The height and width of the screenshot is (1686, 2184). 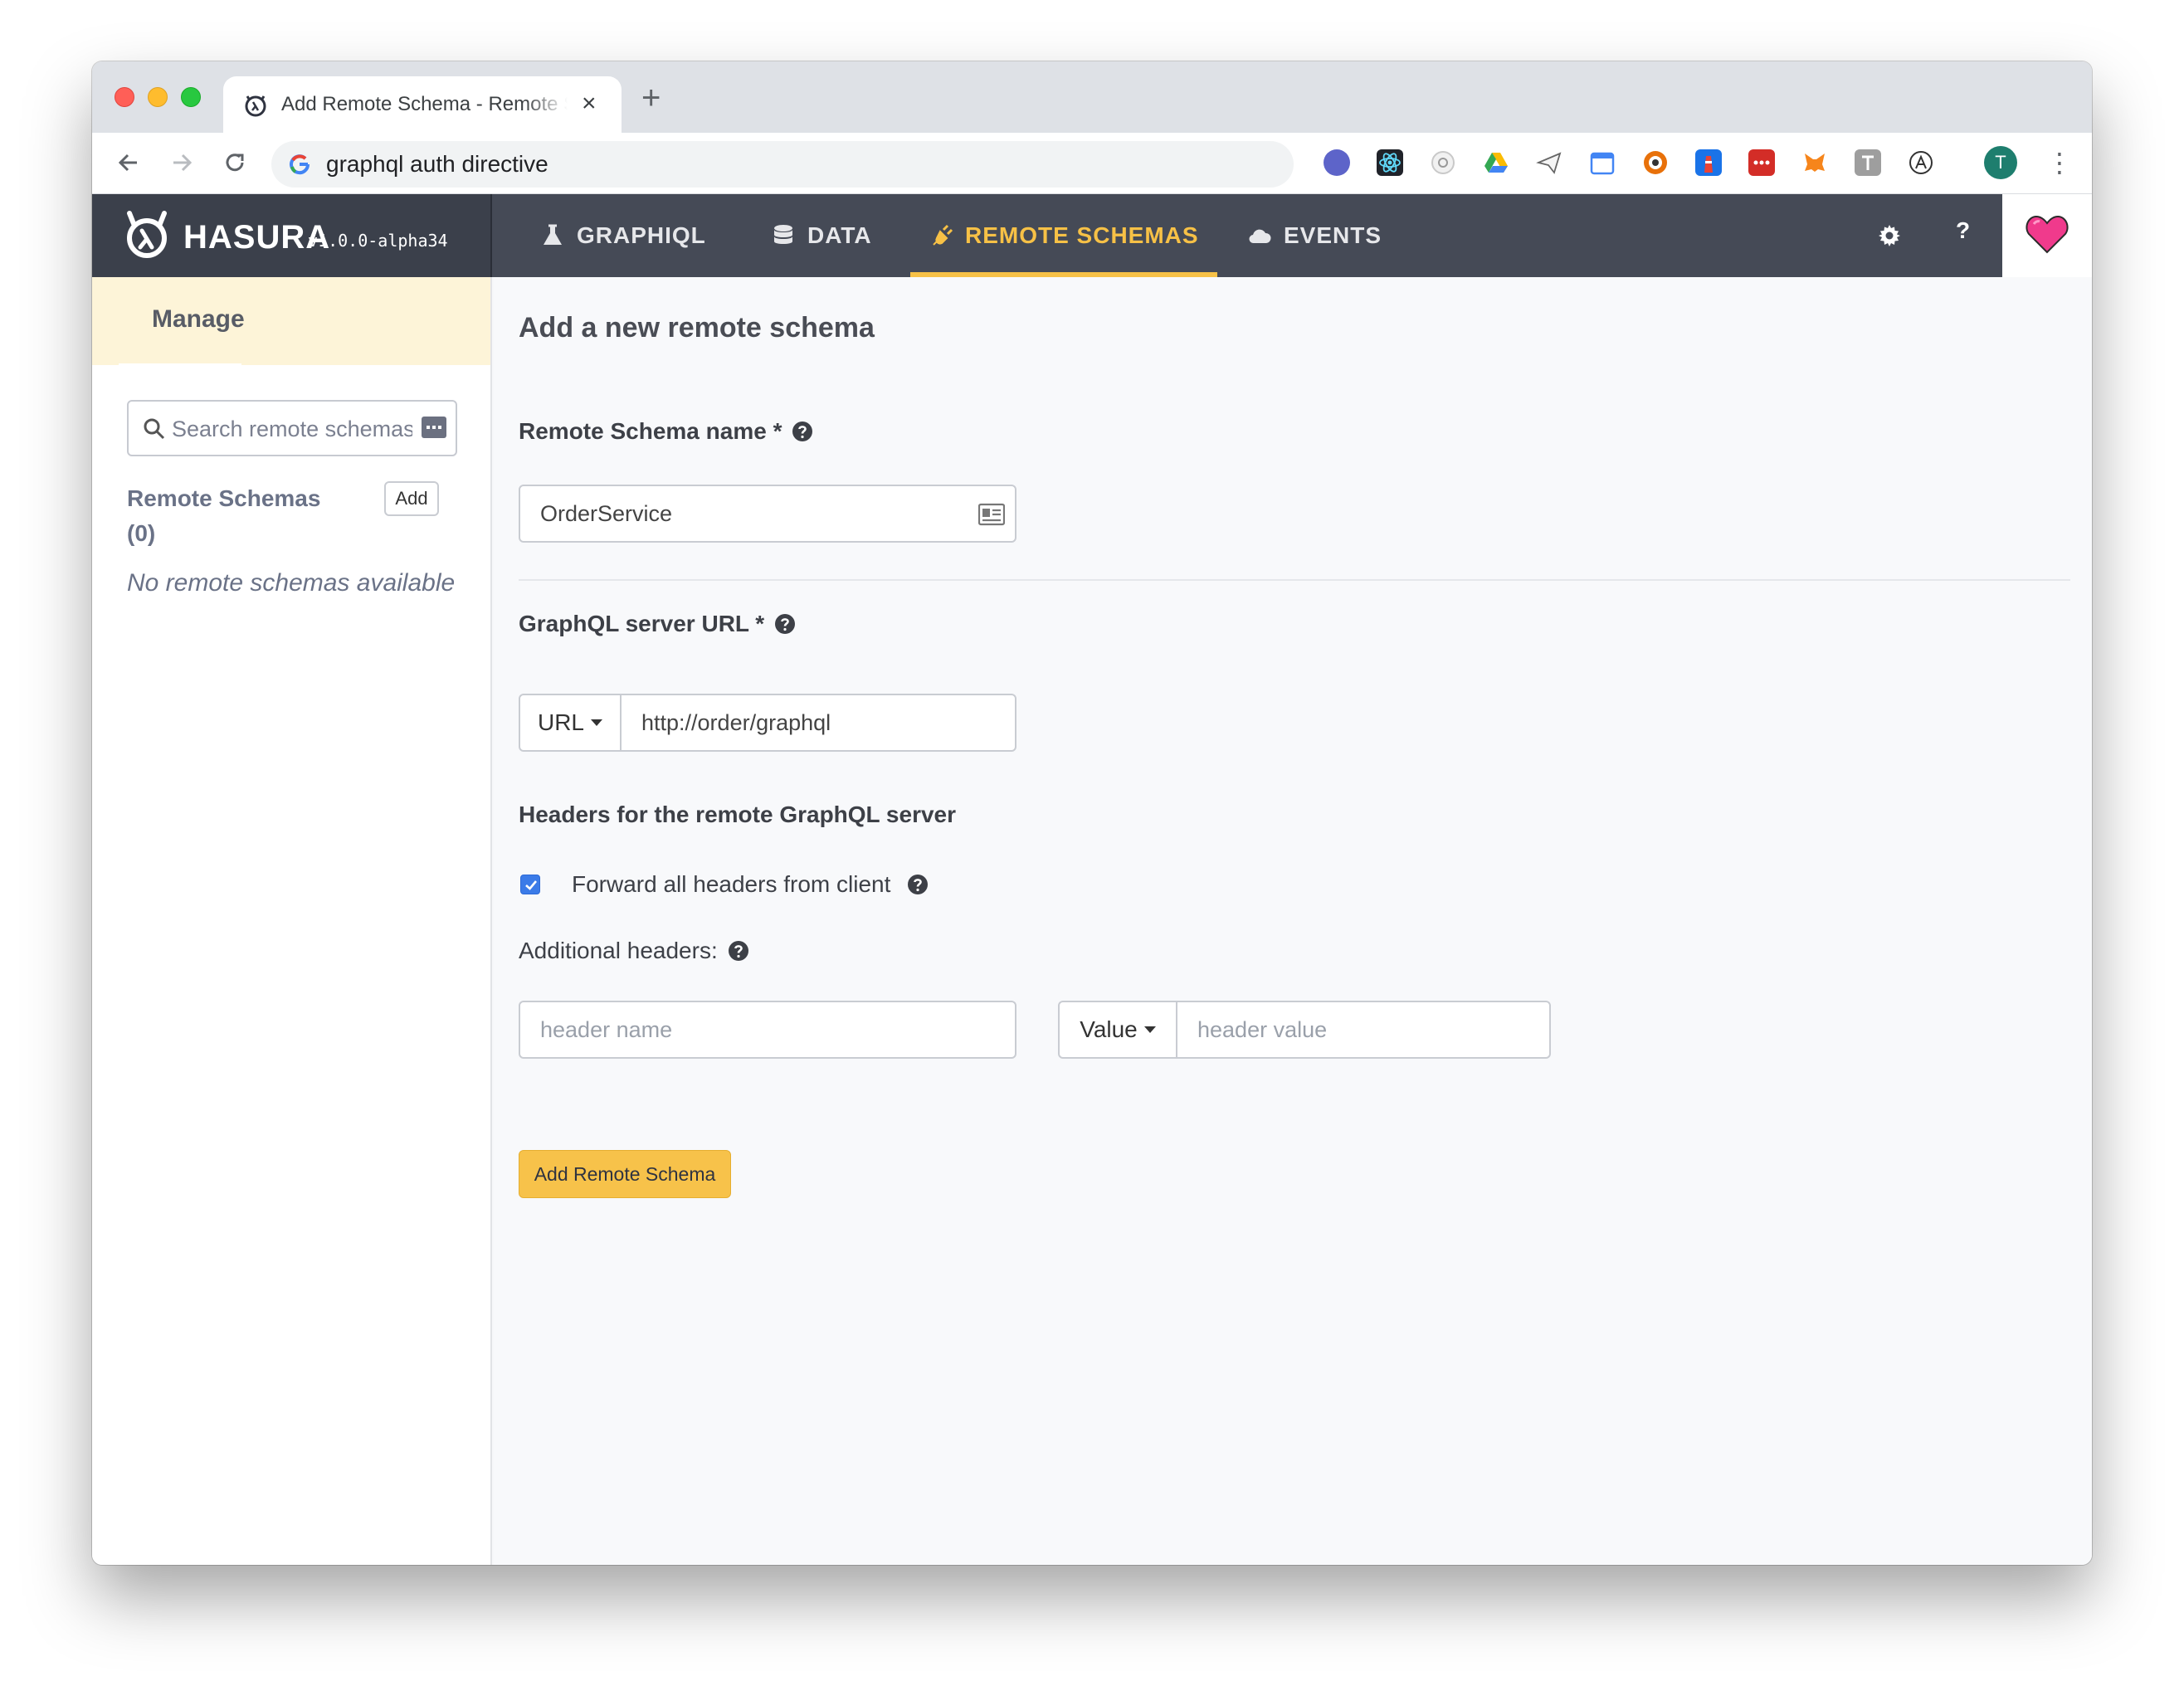 I want to click on nav-tab-data: DATA, so click(x=821, y=235).